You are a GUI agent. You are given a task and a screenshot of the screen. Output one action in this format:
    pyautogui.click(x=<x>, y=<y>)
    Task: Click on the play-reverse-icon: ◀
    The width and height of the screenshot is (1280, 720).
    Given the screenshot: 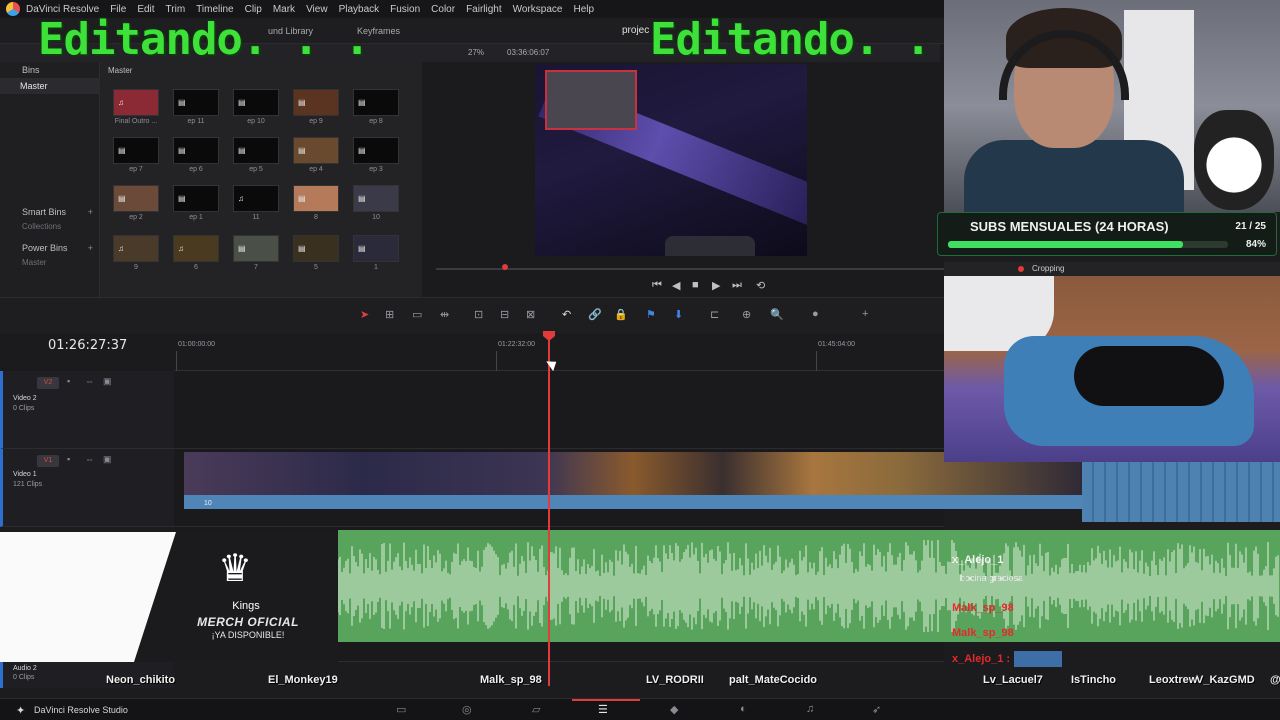 What is the action you would take?
    pyautogui.click(x=676, y=285)
    